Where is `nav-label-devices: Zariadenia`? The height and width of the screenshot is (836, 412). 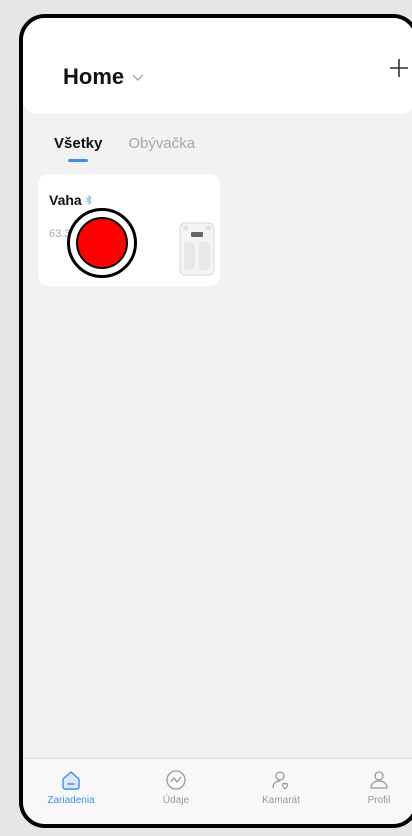 nav-label-devices: Zariadenia is located at coordinates (71, 800).